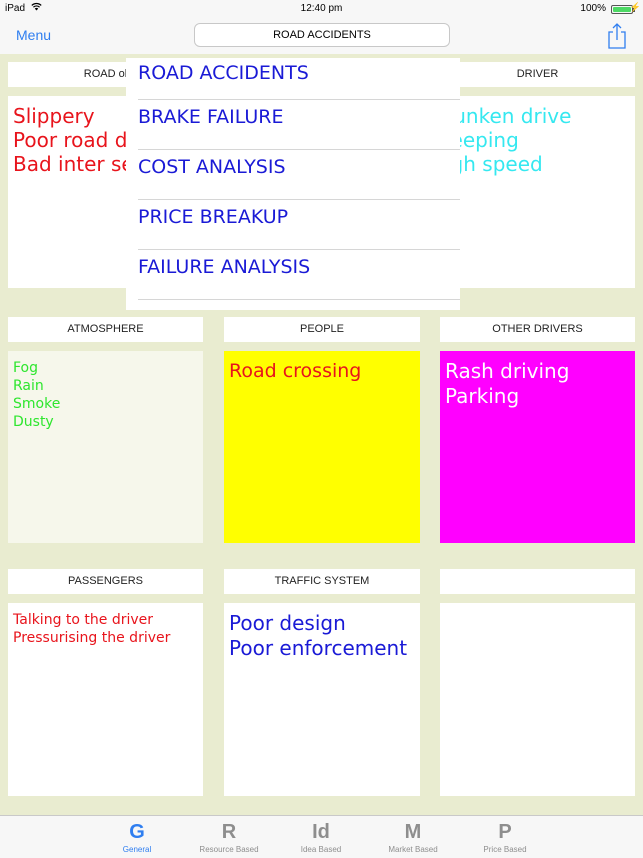 Image resolution: width=643 pixels, height=858 pixels. I want to click on tab-idea-based: Id Idea Based, so click(321, 837).